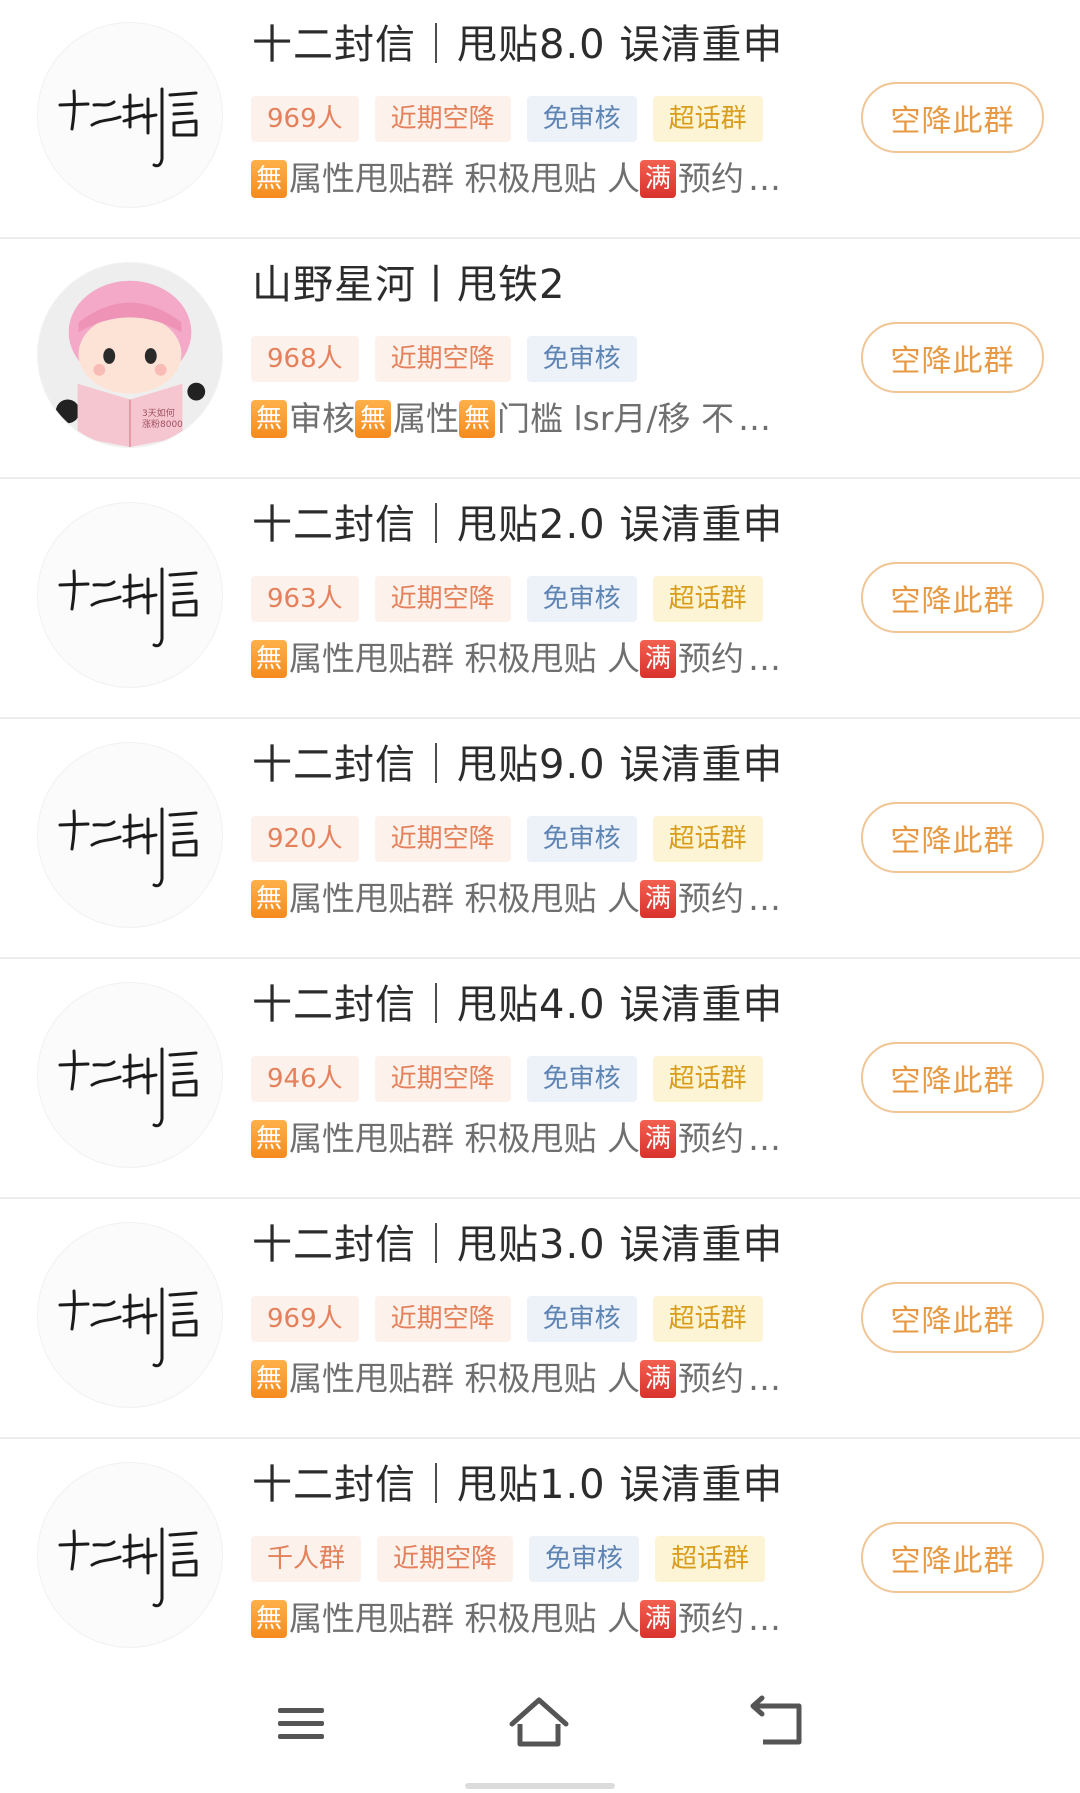  Describe the element at coordinates (540, 1786) in the screenshot. I see `gesture-indicator` at that location.